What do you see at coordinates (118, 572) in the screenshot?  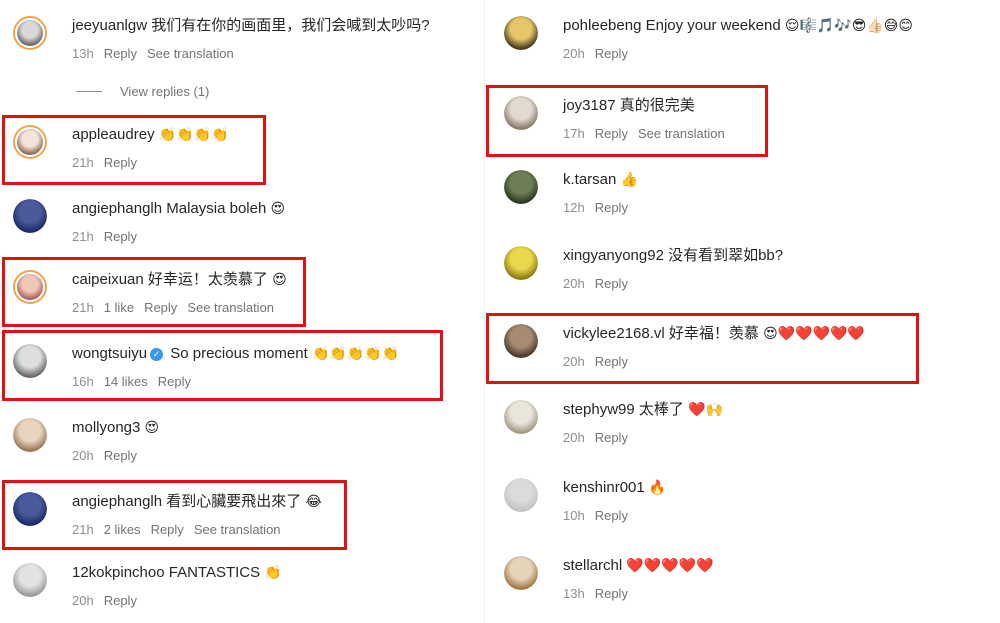 I see `username-link: 12kokpinchoo` at bounding box center [118, 572].